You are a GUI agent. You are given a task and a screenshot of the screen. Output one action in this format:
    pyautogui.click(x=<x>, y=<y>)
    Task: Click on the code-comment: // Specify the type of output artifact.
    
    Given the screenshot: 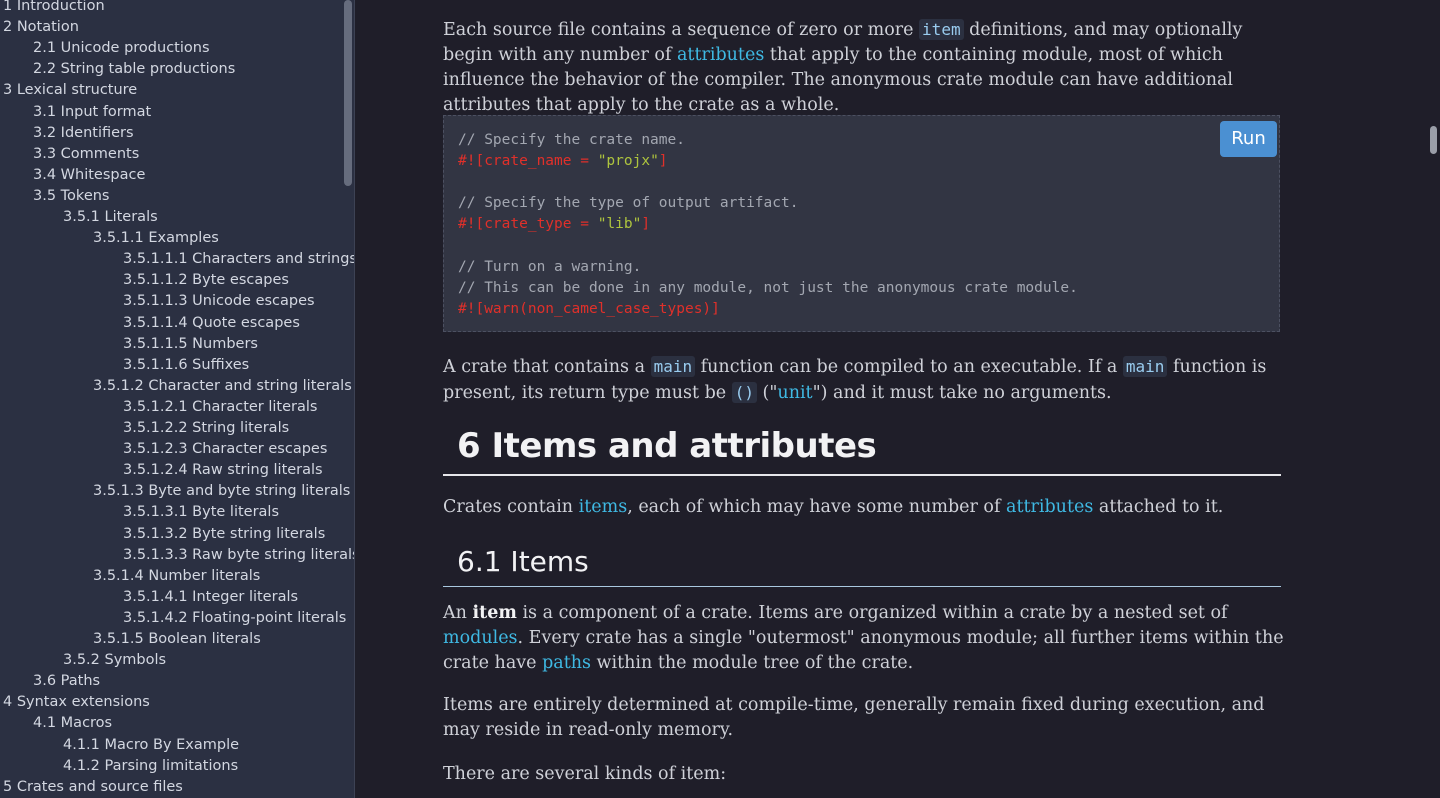 What is the action you would take?
    pyautogui.click(x=628, y=203)
    